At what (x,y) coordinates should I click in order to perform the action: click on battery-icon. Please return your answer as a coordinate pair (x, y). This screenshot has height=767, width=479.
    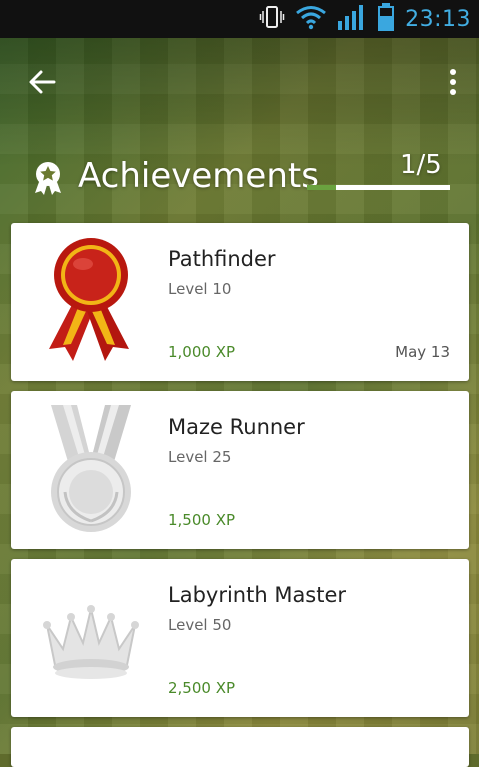
    Looking at the image, I should click on (386, 19).